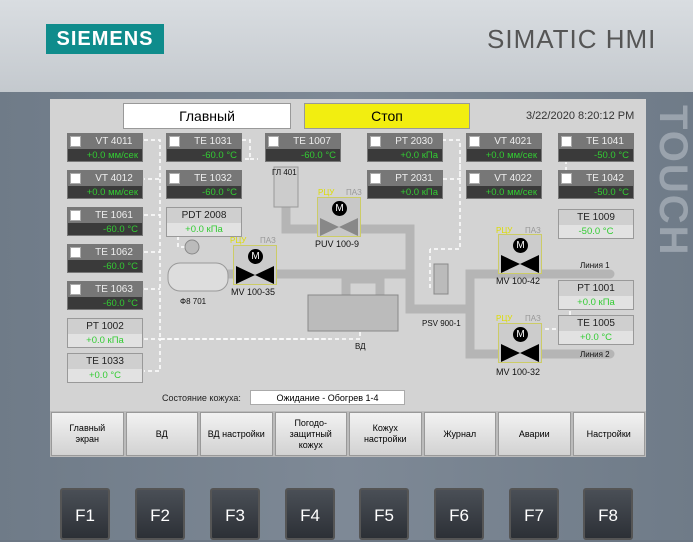 This screenshot has height=542, width=693. What do you see at coordinates (441, 279) in the screenshot?
I see `psv-valve` at bounding box center [441, 279].